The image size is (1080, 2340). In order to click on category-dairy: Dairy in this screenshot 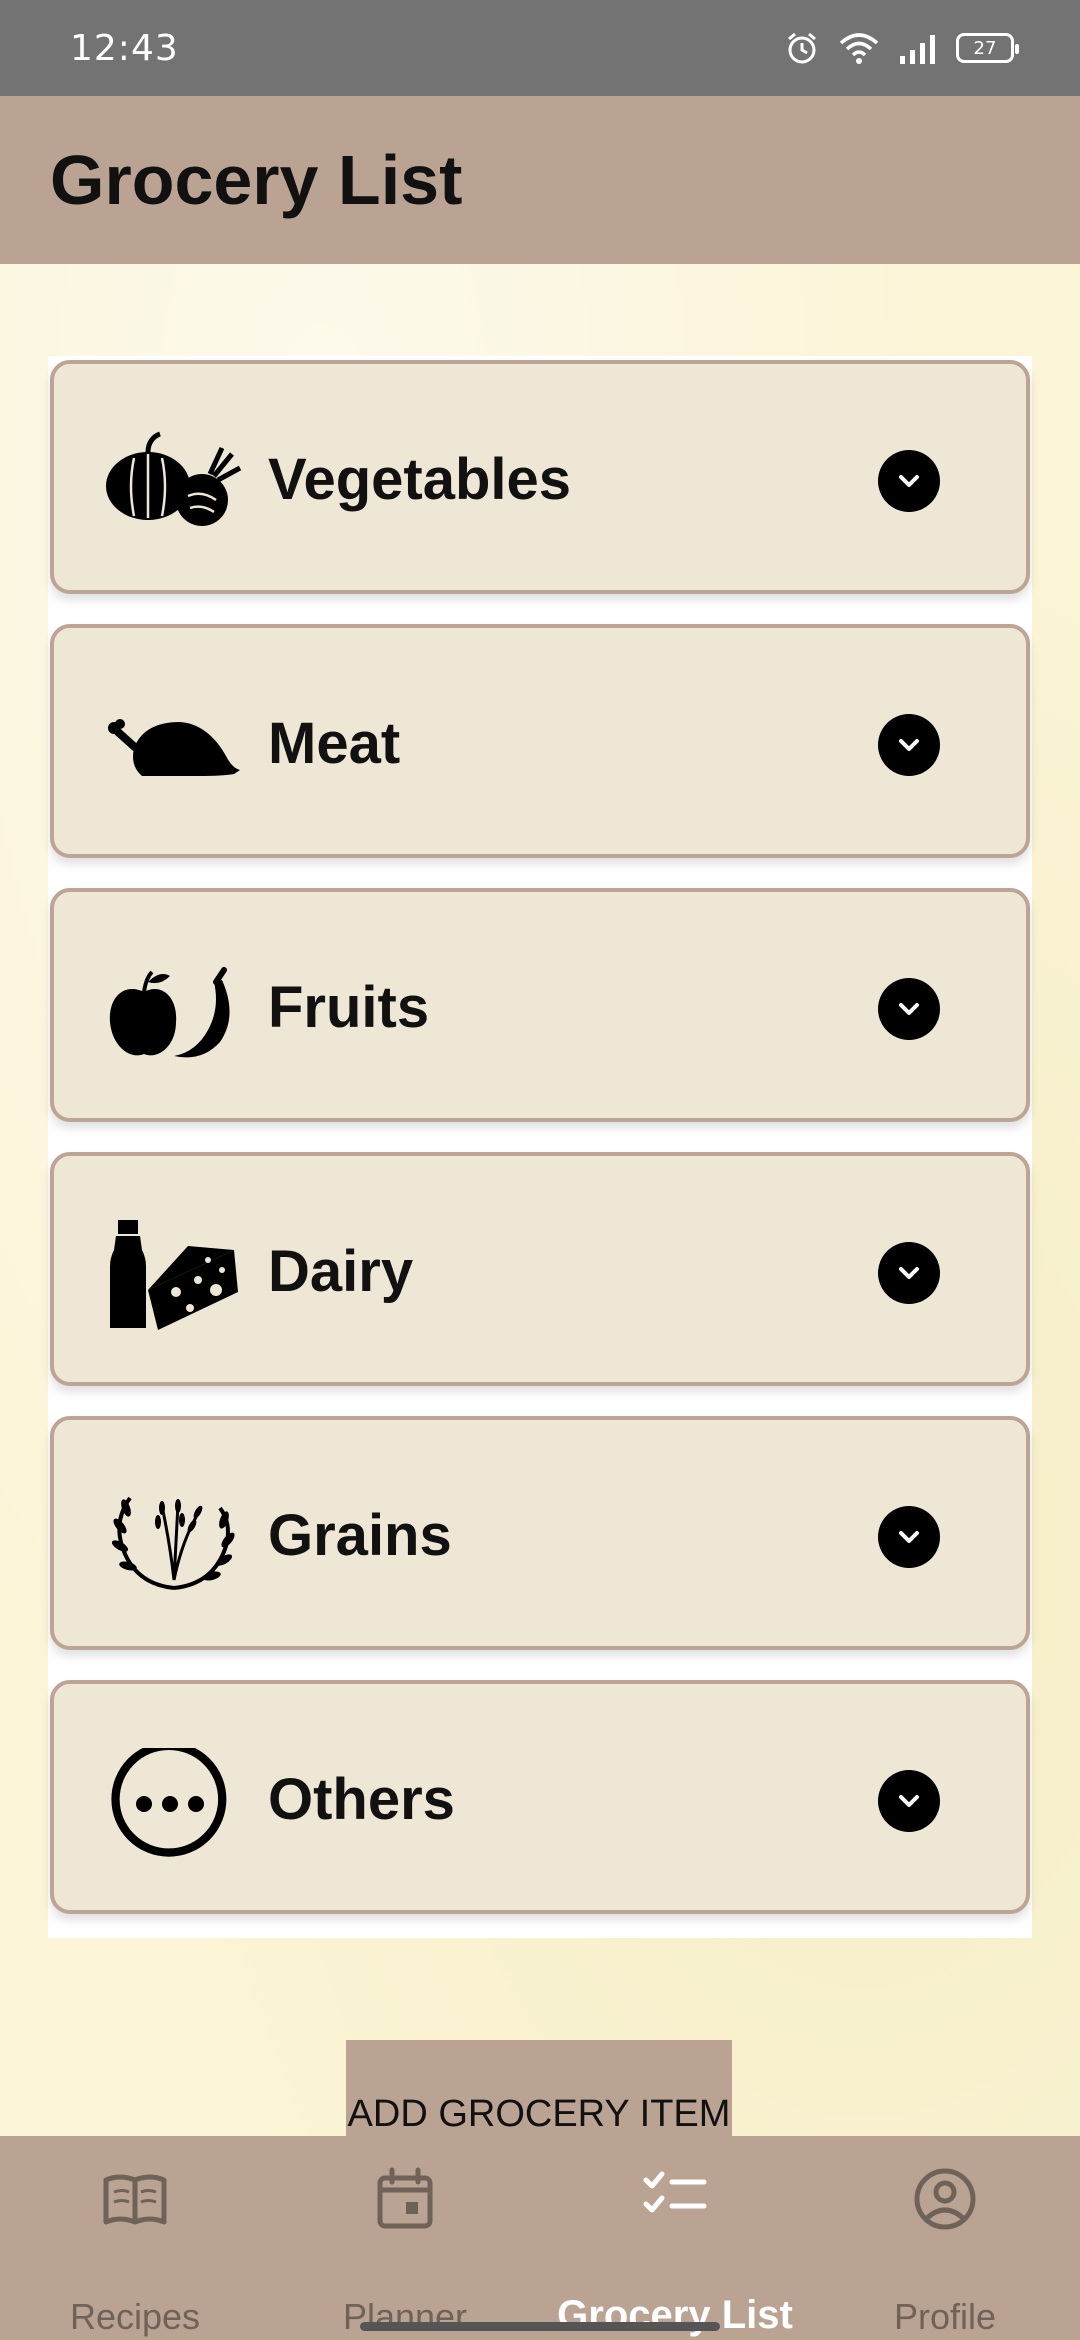, I will do `click(540, 1269)`.